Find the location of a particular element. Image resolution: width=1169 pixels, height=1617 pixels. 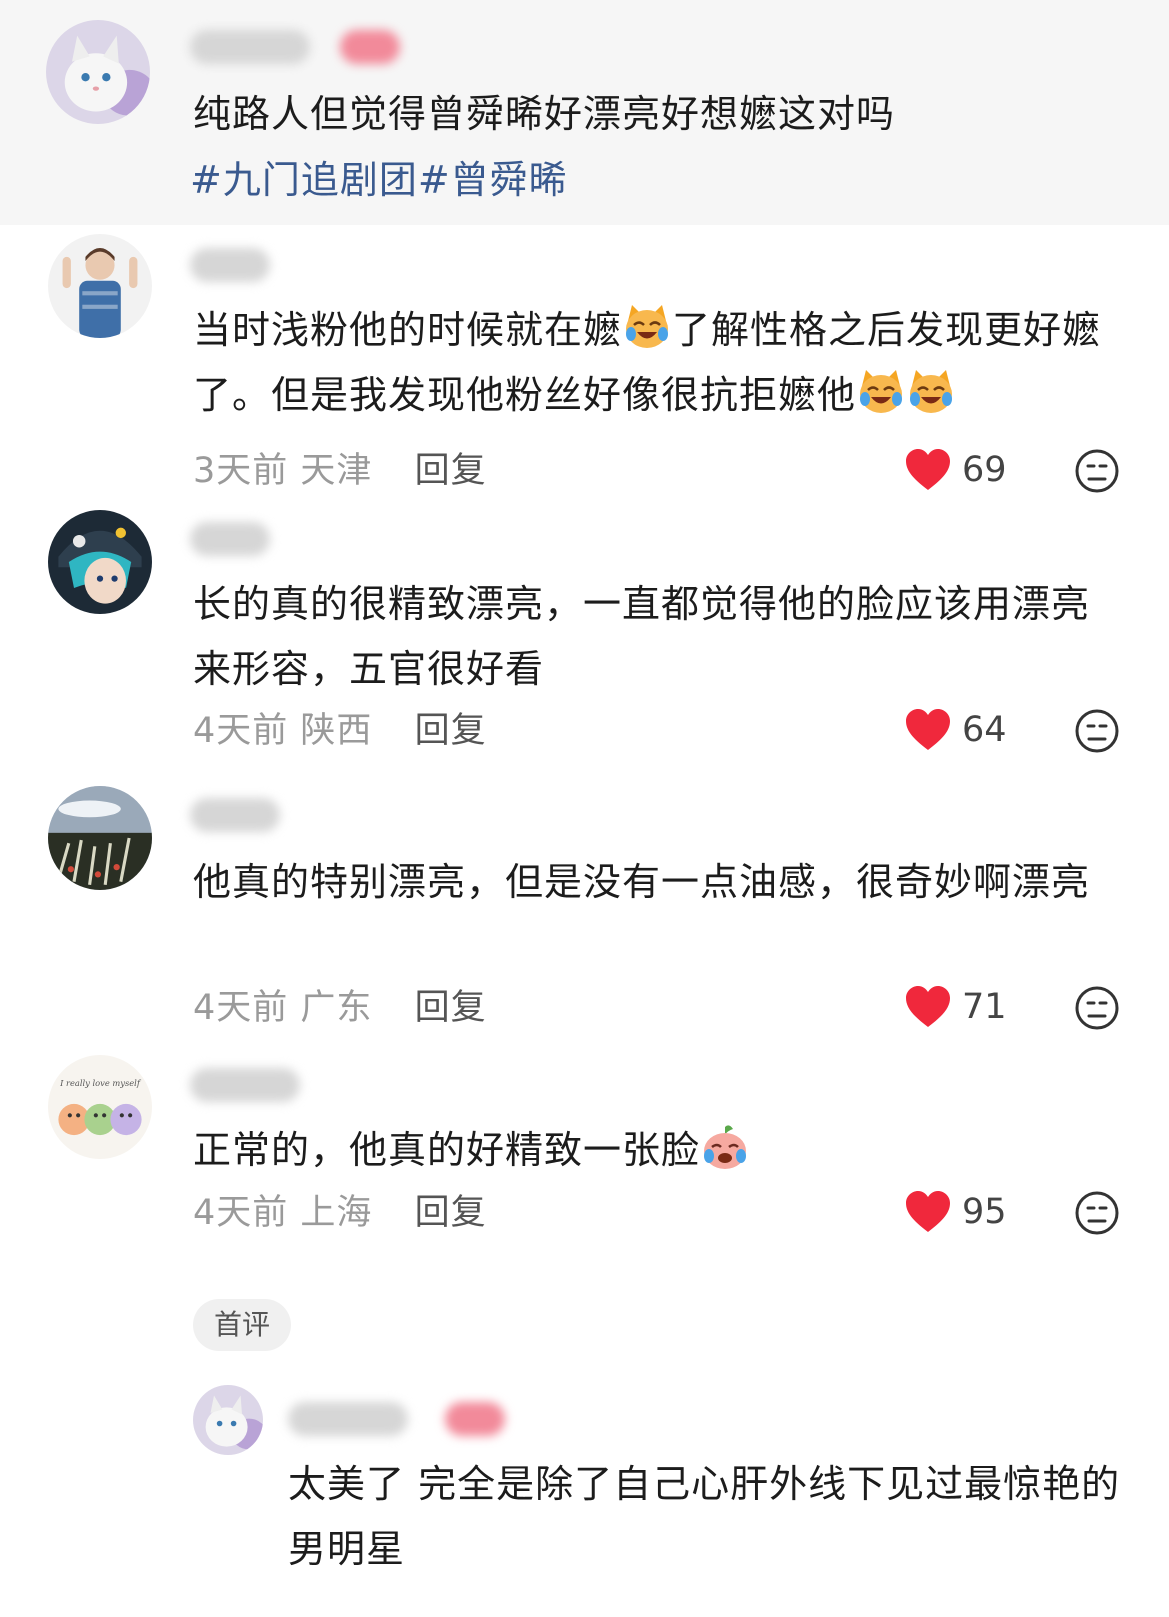

reply-text: 太美了 完全是除了自己心肝外线下见过最惊艳的男明星 is located at coordinates (704, 1516).